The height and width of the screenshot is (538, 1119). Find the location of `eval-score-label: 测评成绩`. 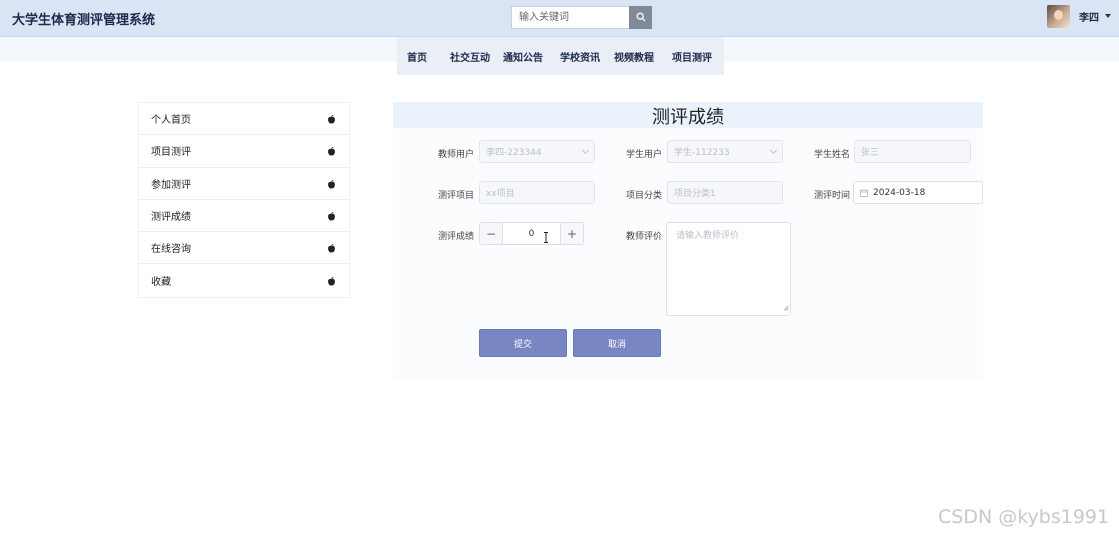

eval-score-label: 测评成绩 is located at coordinates (456, 237).